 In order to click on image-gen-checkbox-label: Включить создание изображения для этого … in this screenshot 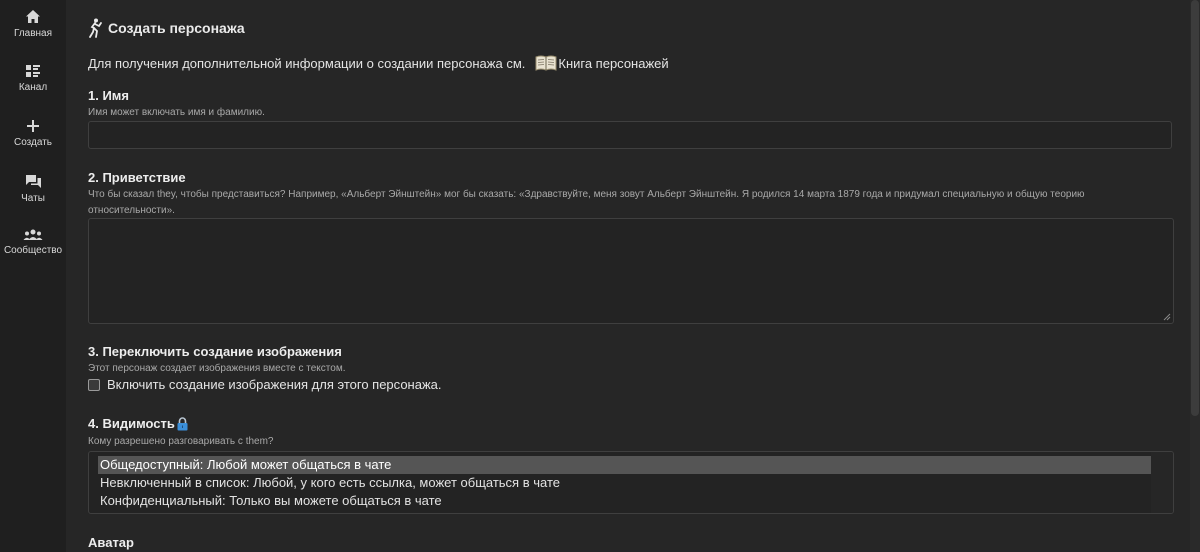, I will do `click(274, 384)`.